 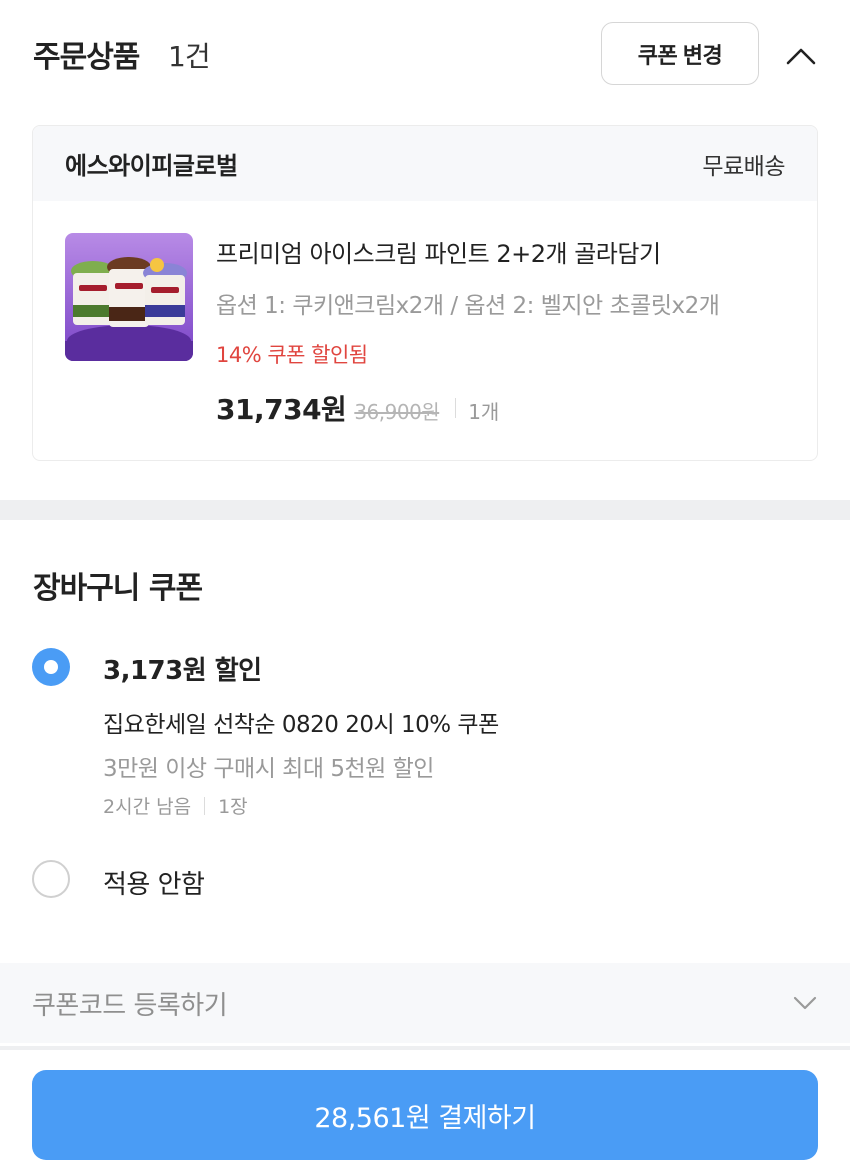 What do you see at coordinates (805, 1003) in the screenshot?
I see `chevron-down-icon` at bounding box center [805, 1003].